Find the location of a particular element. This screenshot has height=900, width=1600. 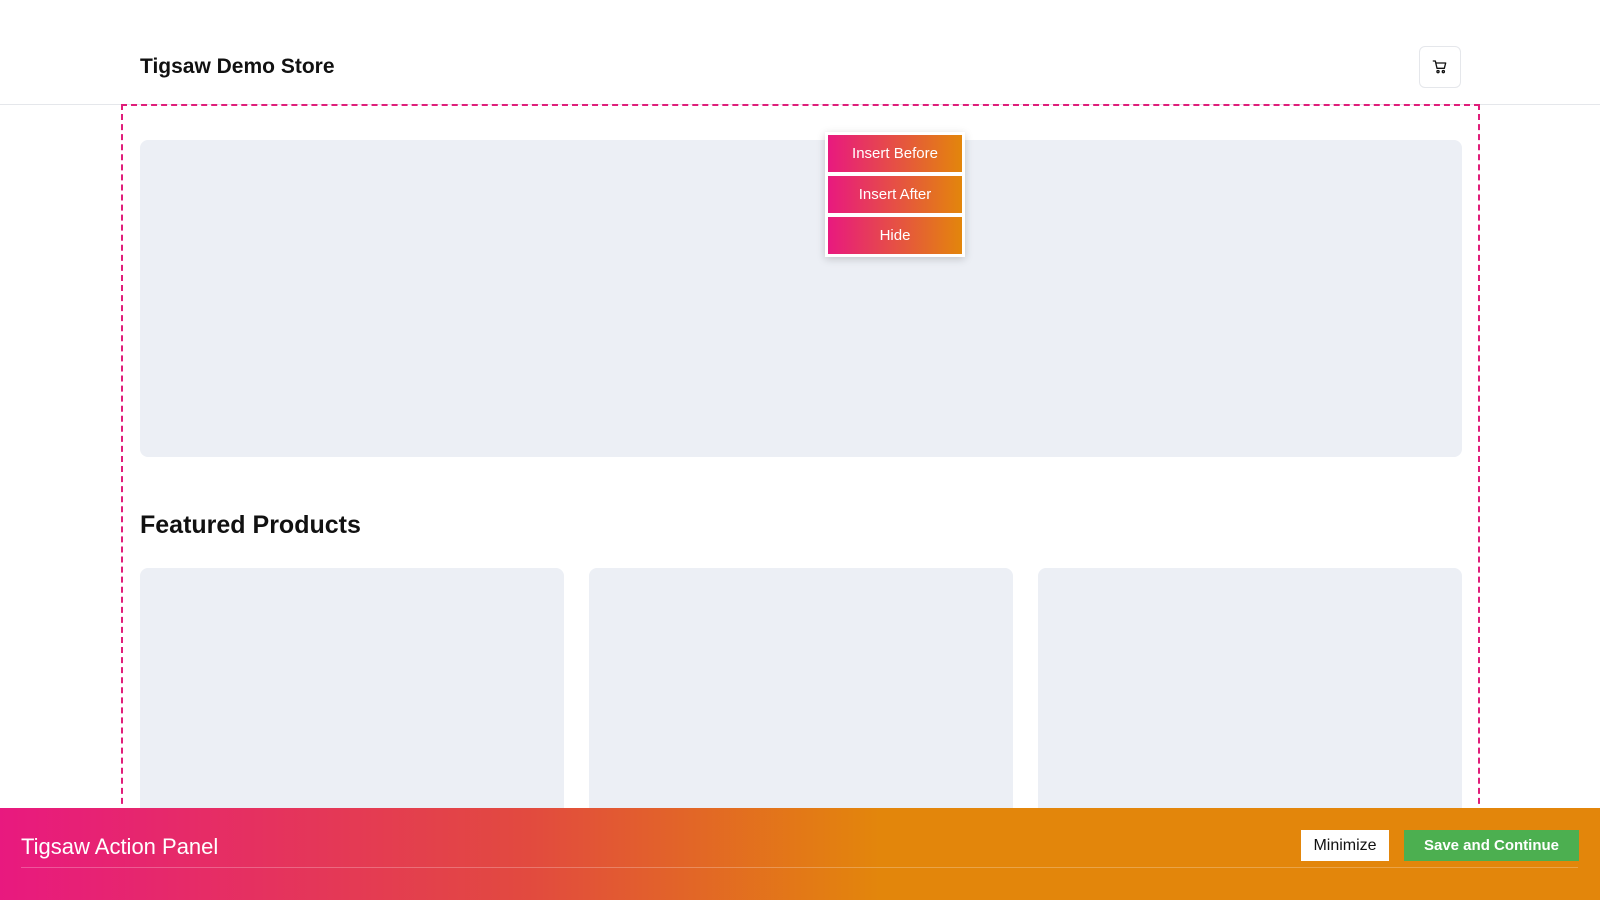

site-header: Tigsaw Demo Store is located at coordinates (800, 52).